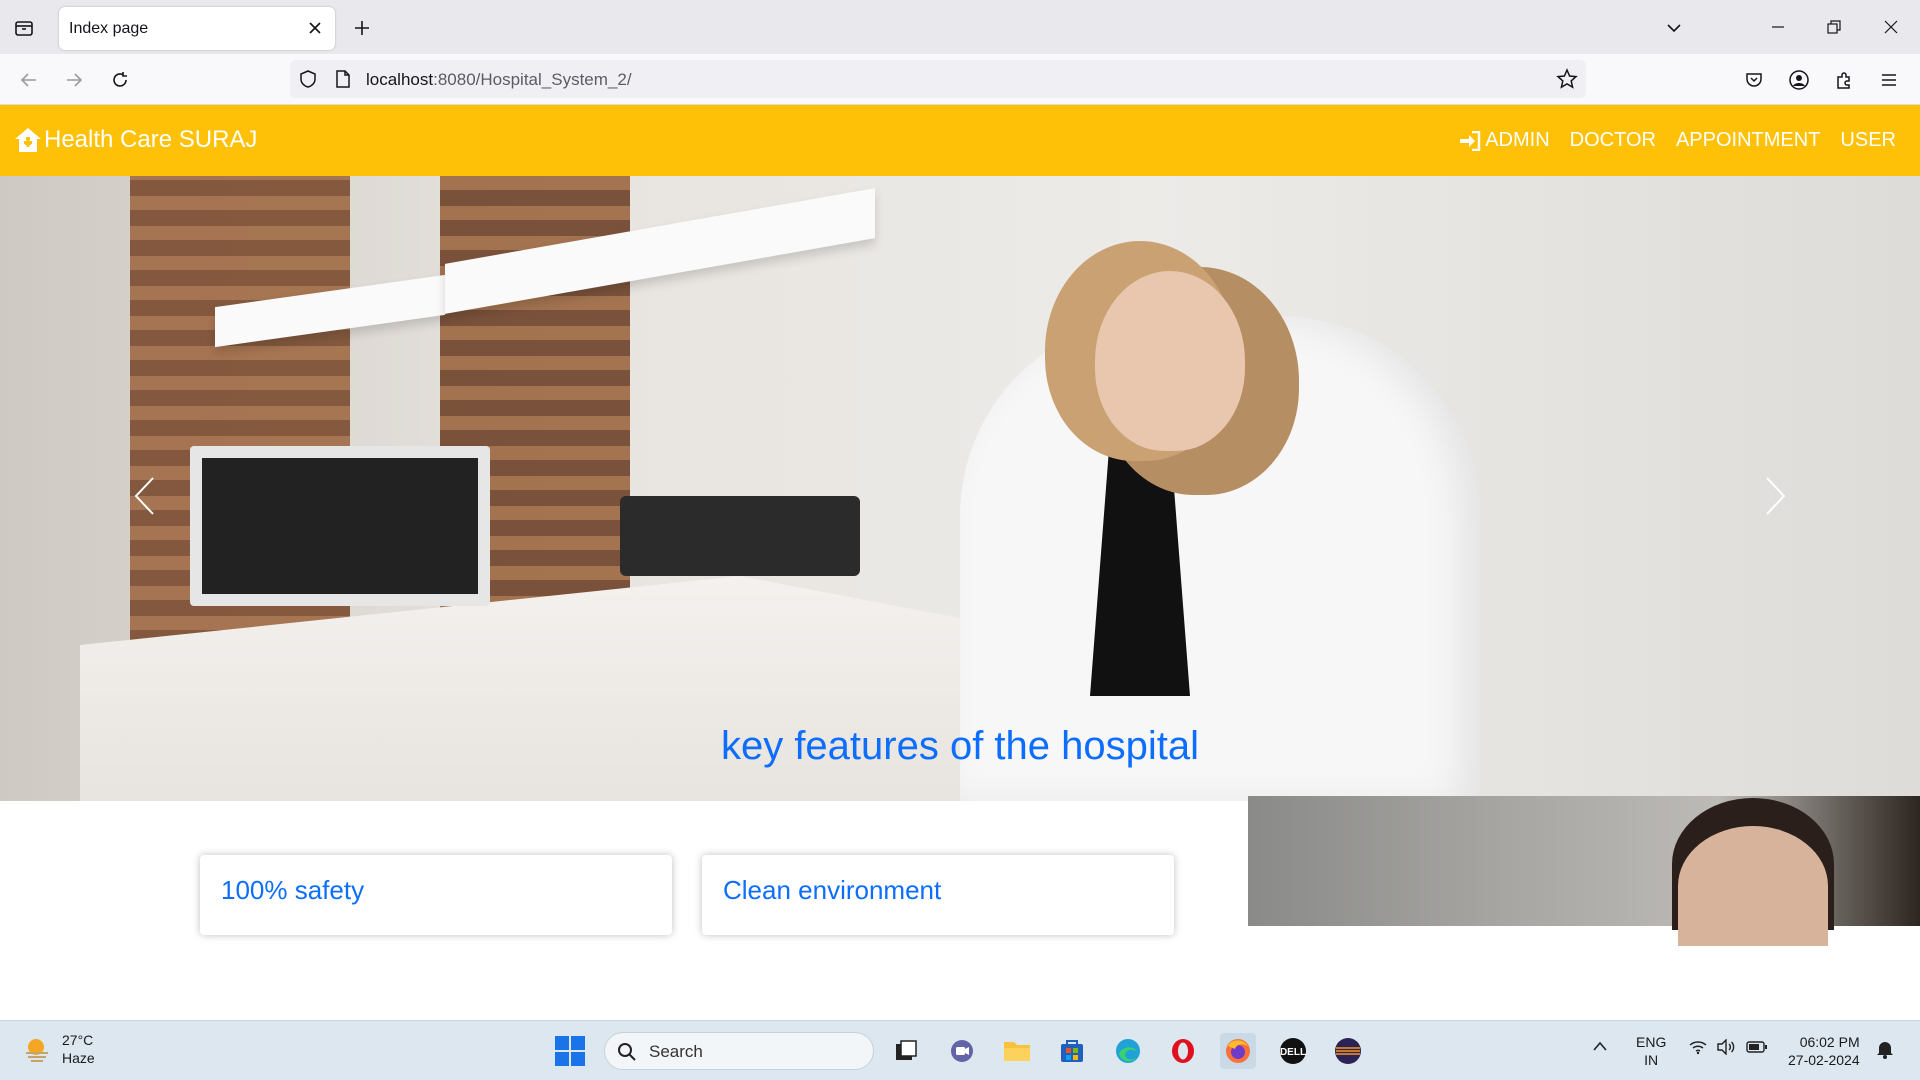  Describe the element at coordinates (340, 526) in the screenshot. I see `hero-image-monitor` at that location.